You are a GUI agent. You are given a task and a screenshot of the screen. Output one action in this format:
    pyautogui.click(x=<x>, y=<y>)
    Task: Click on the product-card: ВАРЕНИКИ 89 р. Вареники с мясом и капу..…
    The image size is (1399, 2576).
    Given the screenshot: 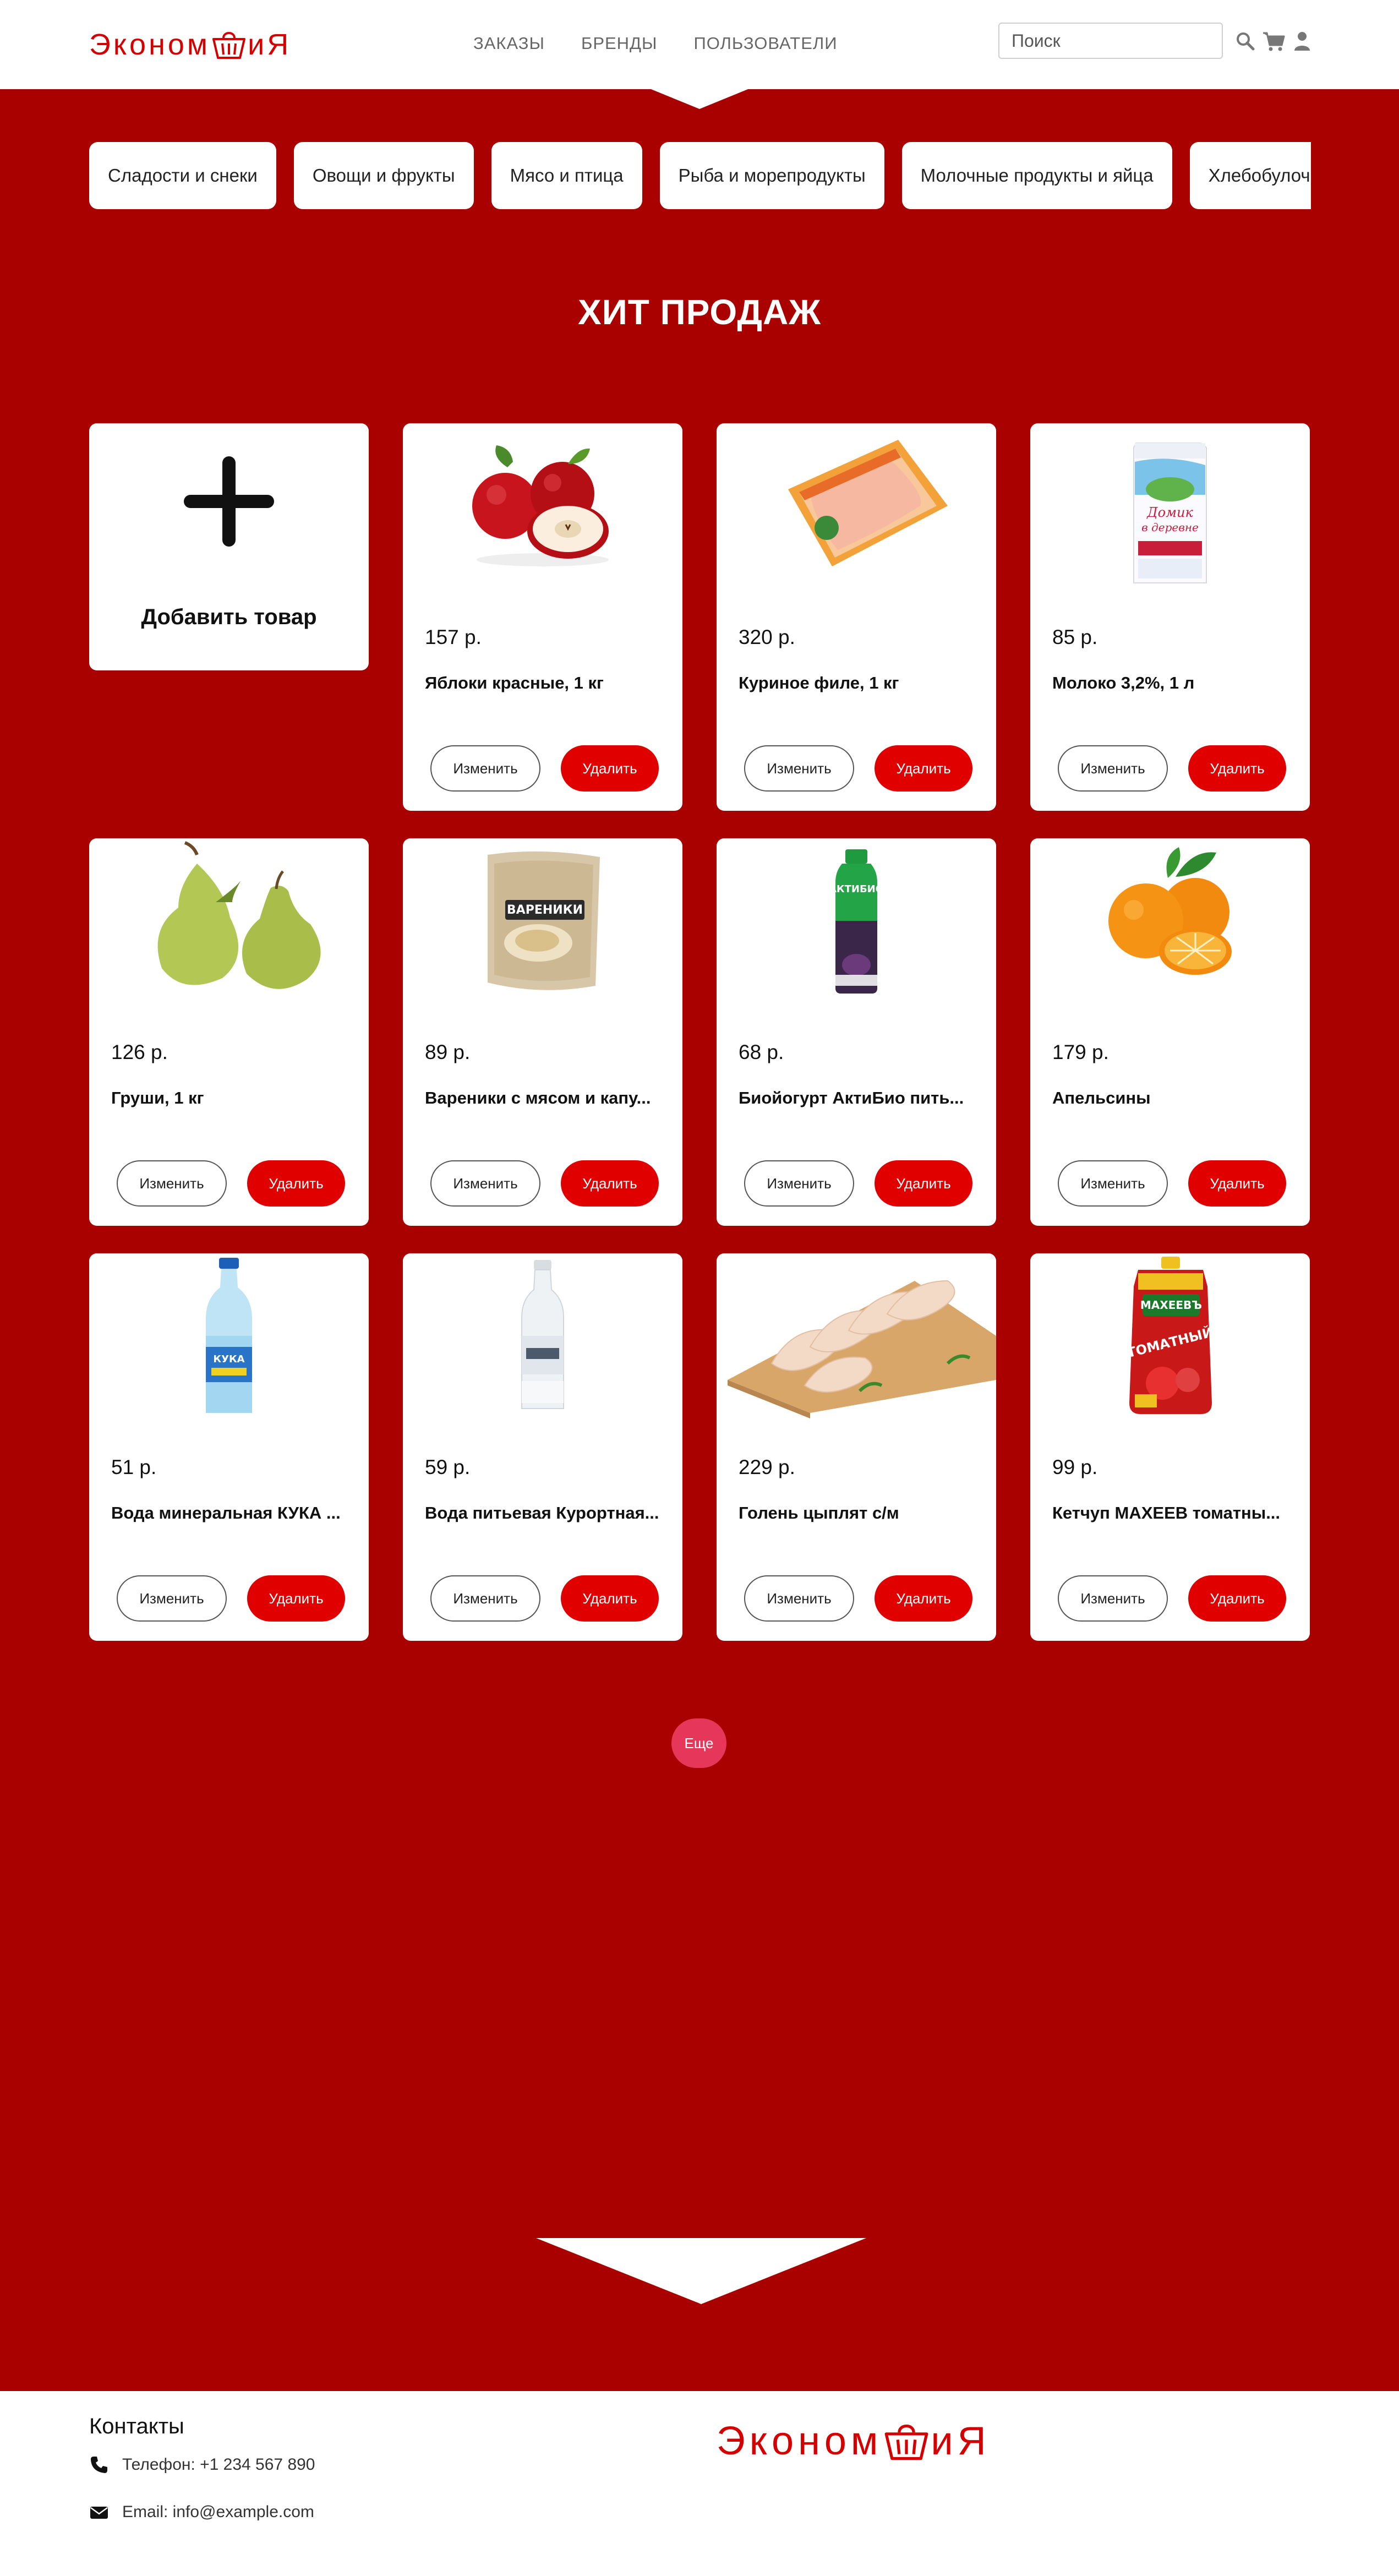 What is the action you would take?
    pyautogui.click(x=543, y=1032)
    